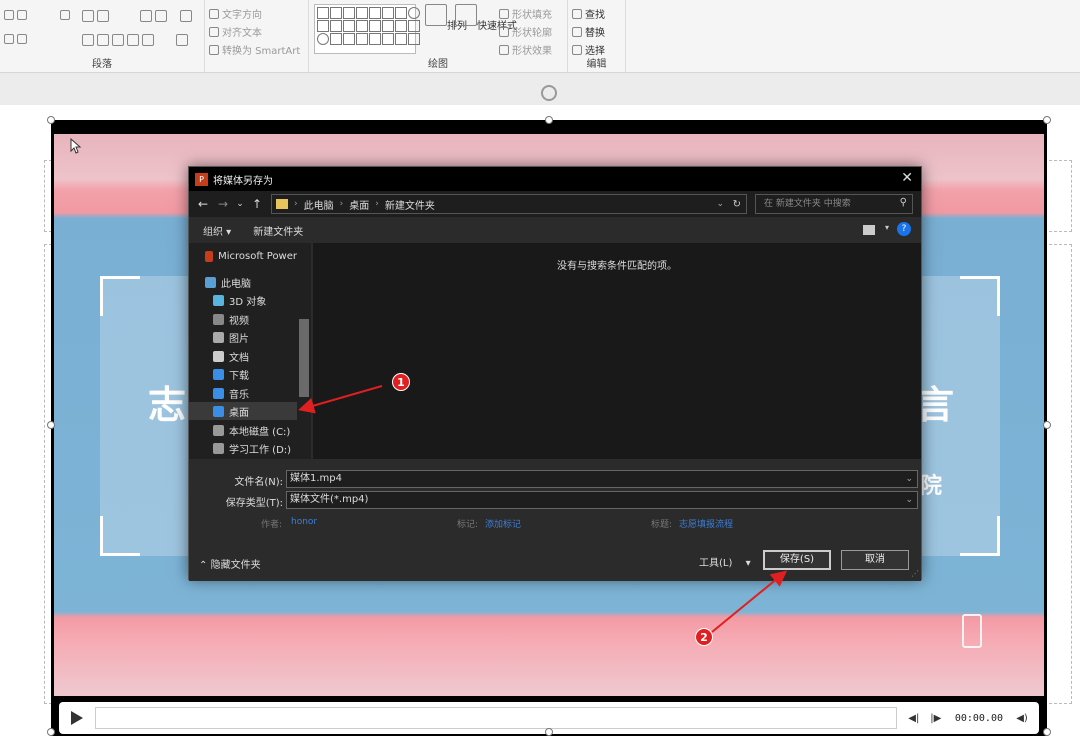 This screenshot has width=1080, height=737. What do you see at coordinates (359, 204) in the screenshot?
I see `breadcrumb-desktop: 桌面` at bounding box center [359, 204].